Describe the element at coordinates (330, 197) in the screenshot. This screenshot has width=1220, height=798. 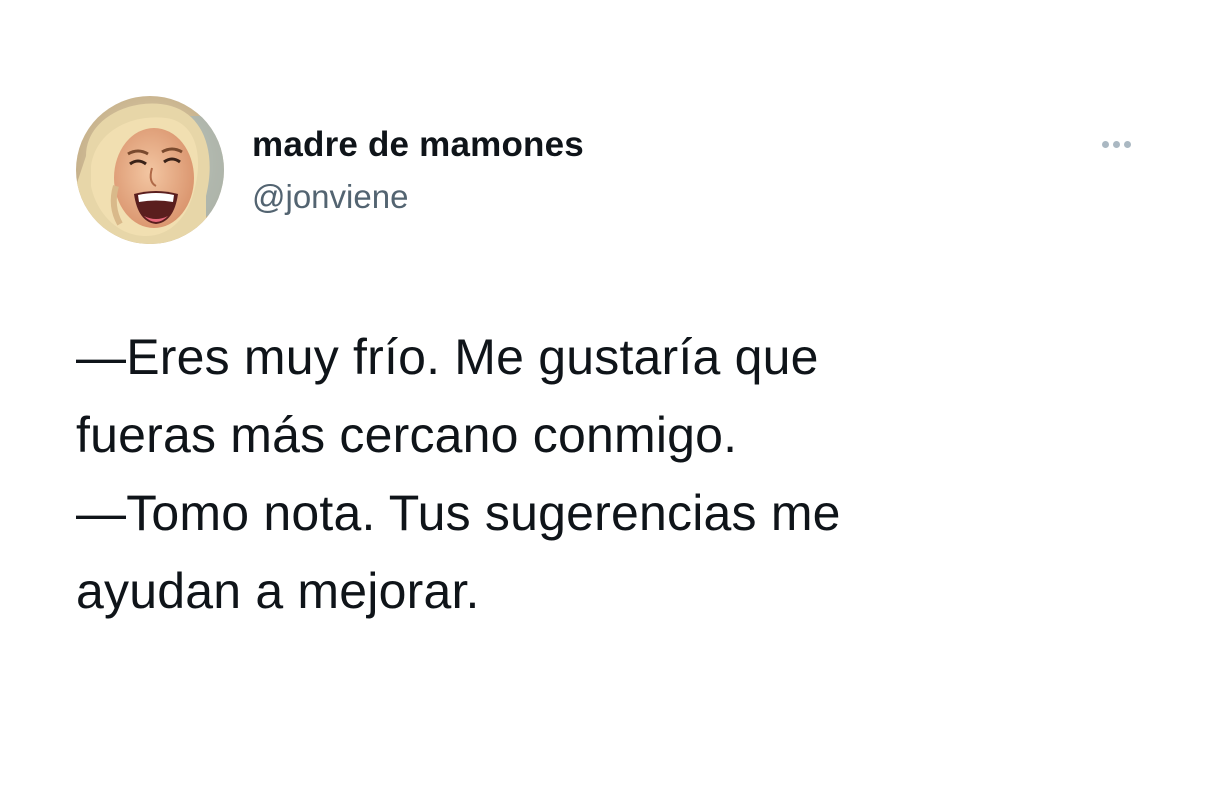
I see `author-handle: @jonviene` at that location.